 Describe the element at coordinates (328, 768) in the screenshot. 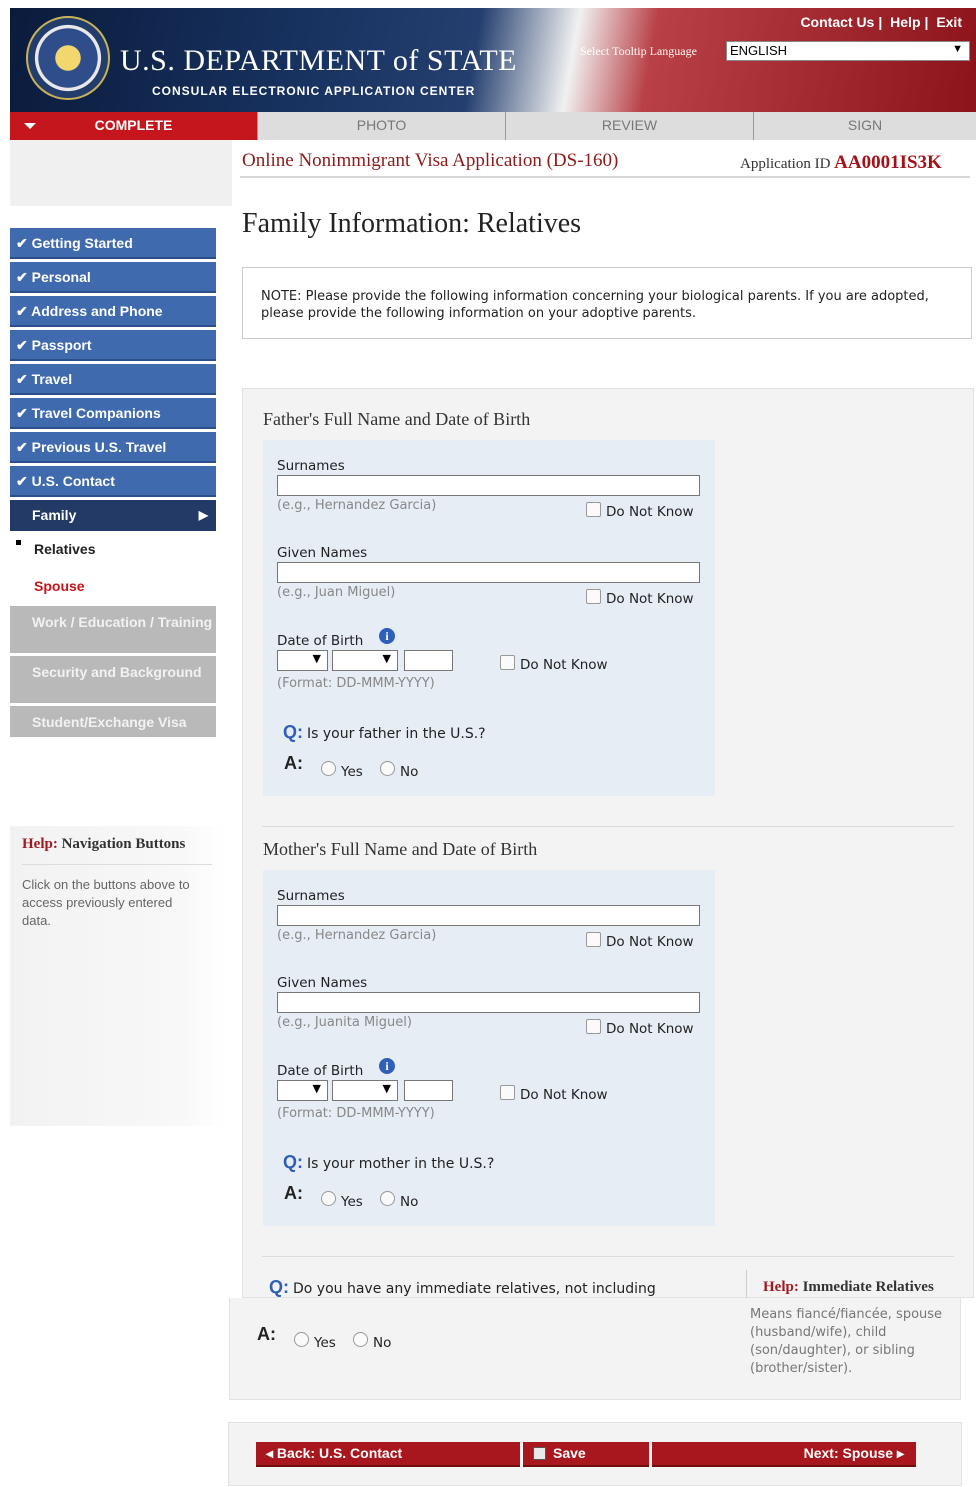

I see `father-in-us-yes-radio` at that location.